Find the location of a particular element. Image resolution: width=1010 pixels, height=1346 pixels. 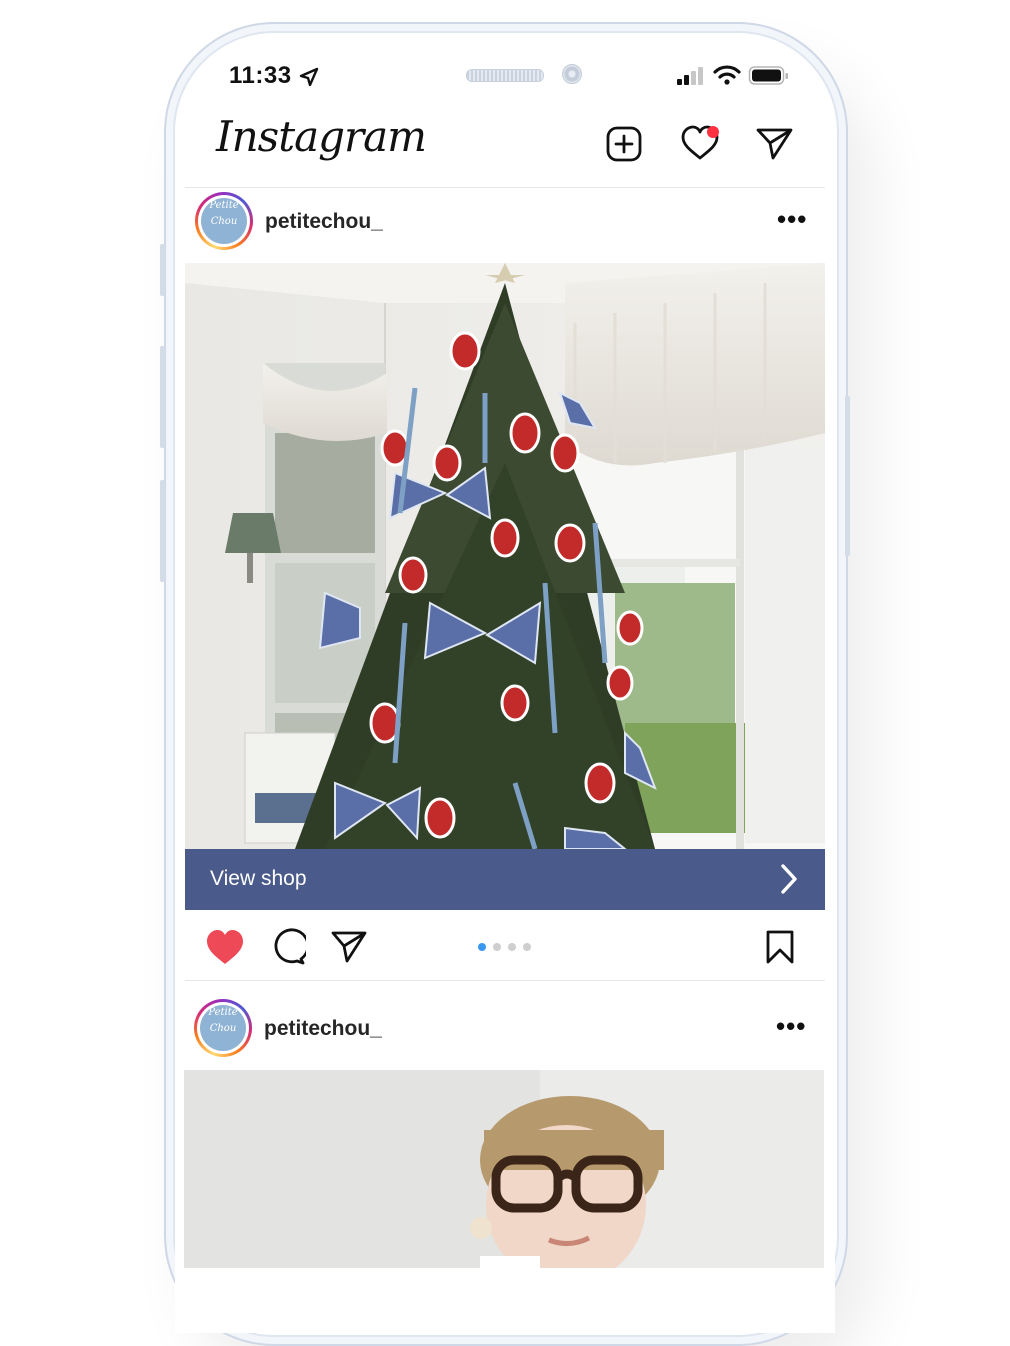

chevron-right-icon is located at coordinates (789, 879).